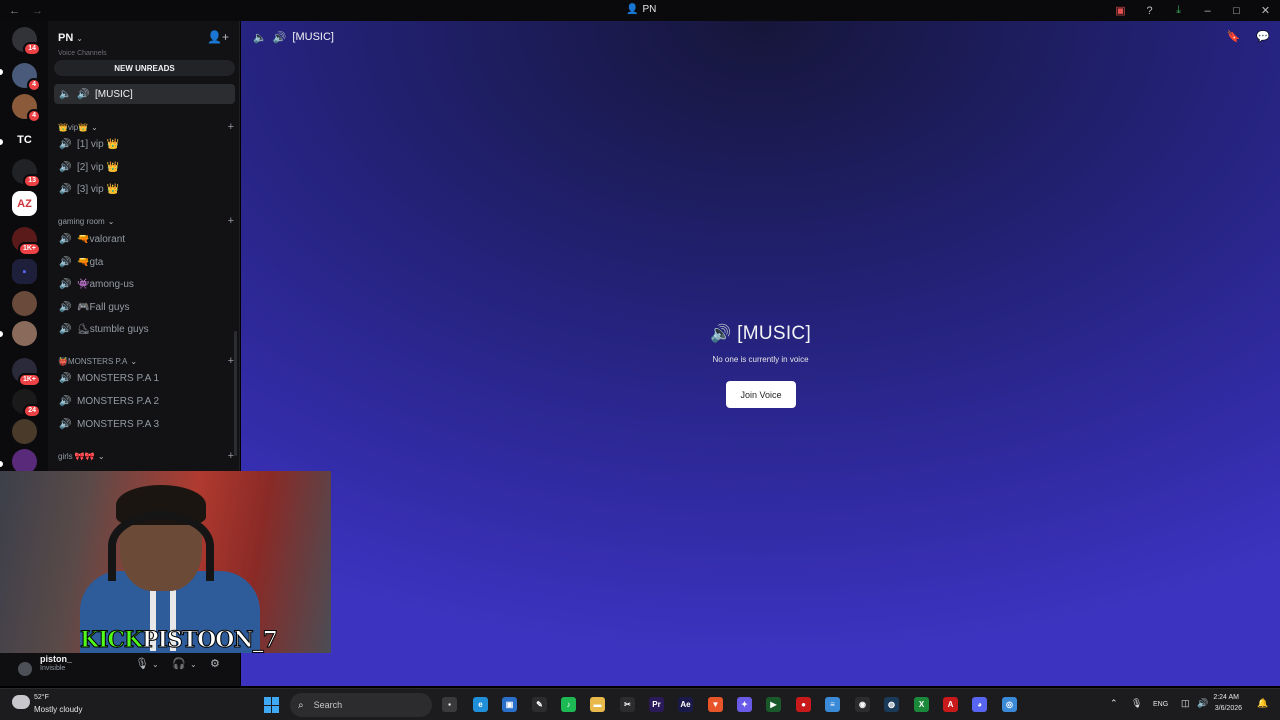 This screenshot has width=1280, height=720. What do you see at coordinates (144, 94) in the screenshot?
I see `channel-music: 🔈 🔊 [MUSIC]` at bounding box center [144, 94].